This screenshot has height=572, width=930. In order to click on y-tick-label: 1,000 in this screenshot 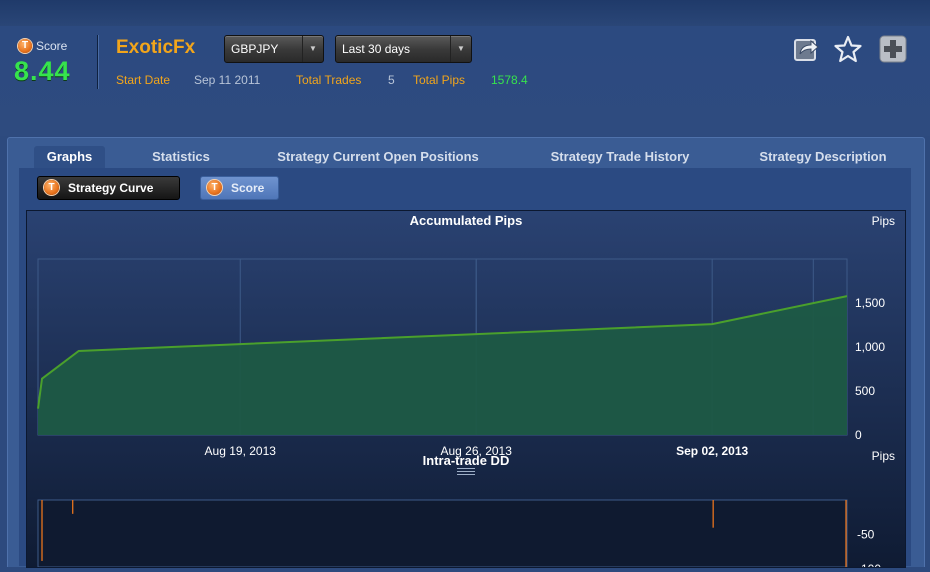, I will do `click(870, 347)`.